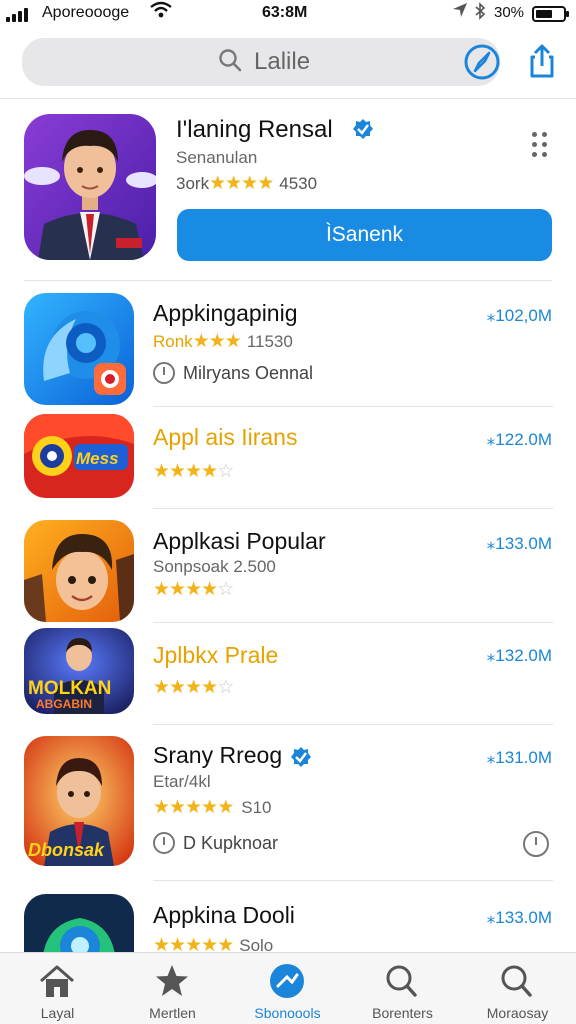 The image size is (576, 1024). I want to click on app-meta: Sonpsoak 2.500, so click(214, 566).